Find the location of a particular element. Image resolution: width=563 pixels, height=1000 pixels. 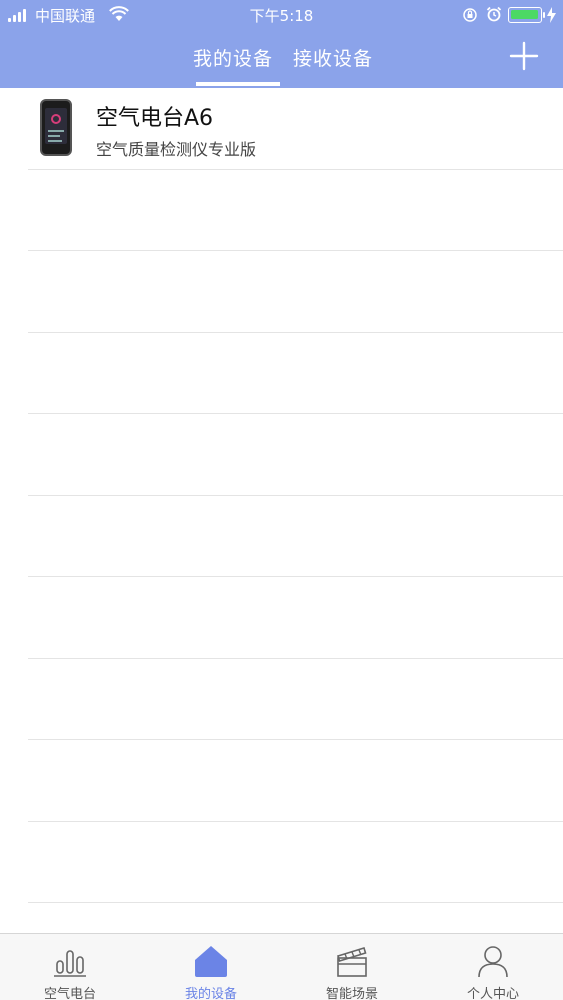

bottom-tab-bar: 空气电台 我的设备 智能场景 个人中心 is located at coordinates (281, 966).